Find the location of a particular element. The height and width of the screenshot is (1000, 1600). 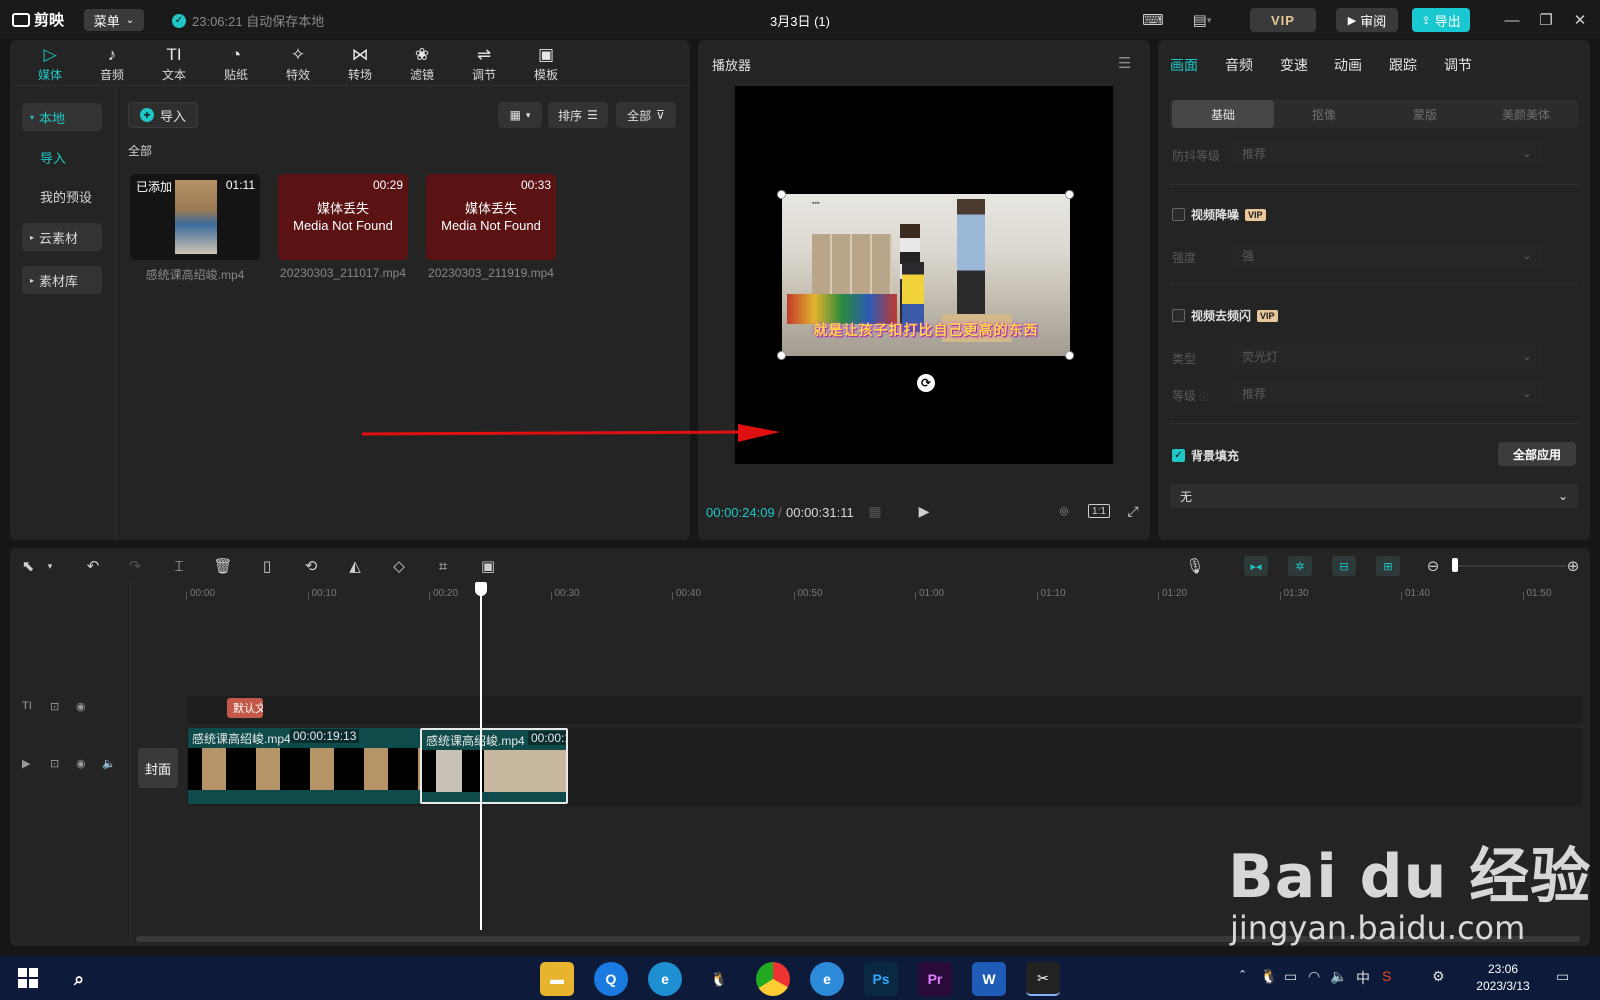

sort-button: 排序 ☰ is located at coordinates (578, 115).